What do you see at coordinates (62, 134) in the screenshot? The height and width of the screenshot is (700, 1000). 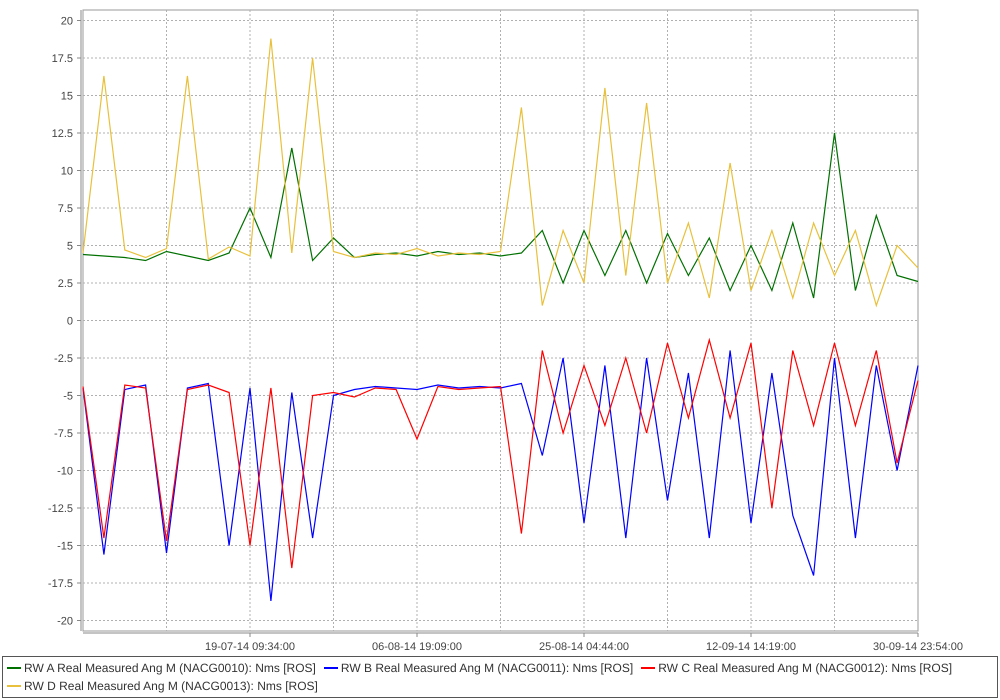 I see `y-tick-label: 12.5` at bounding box center [62, 134].